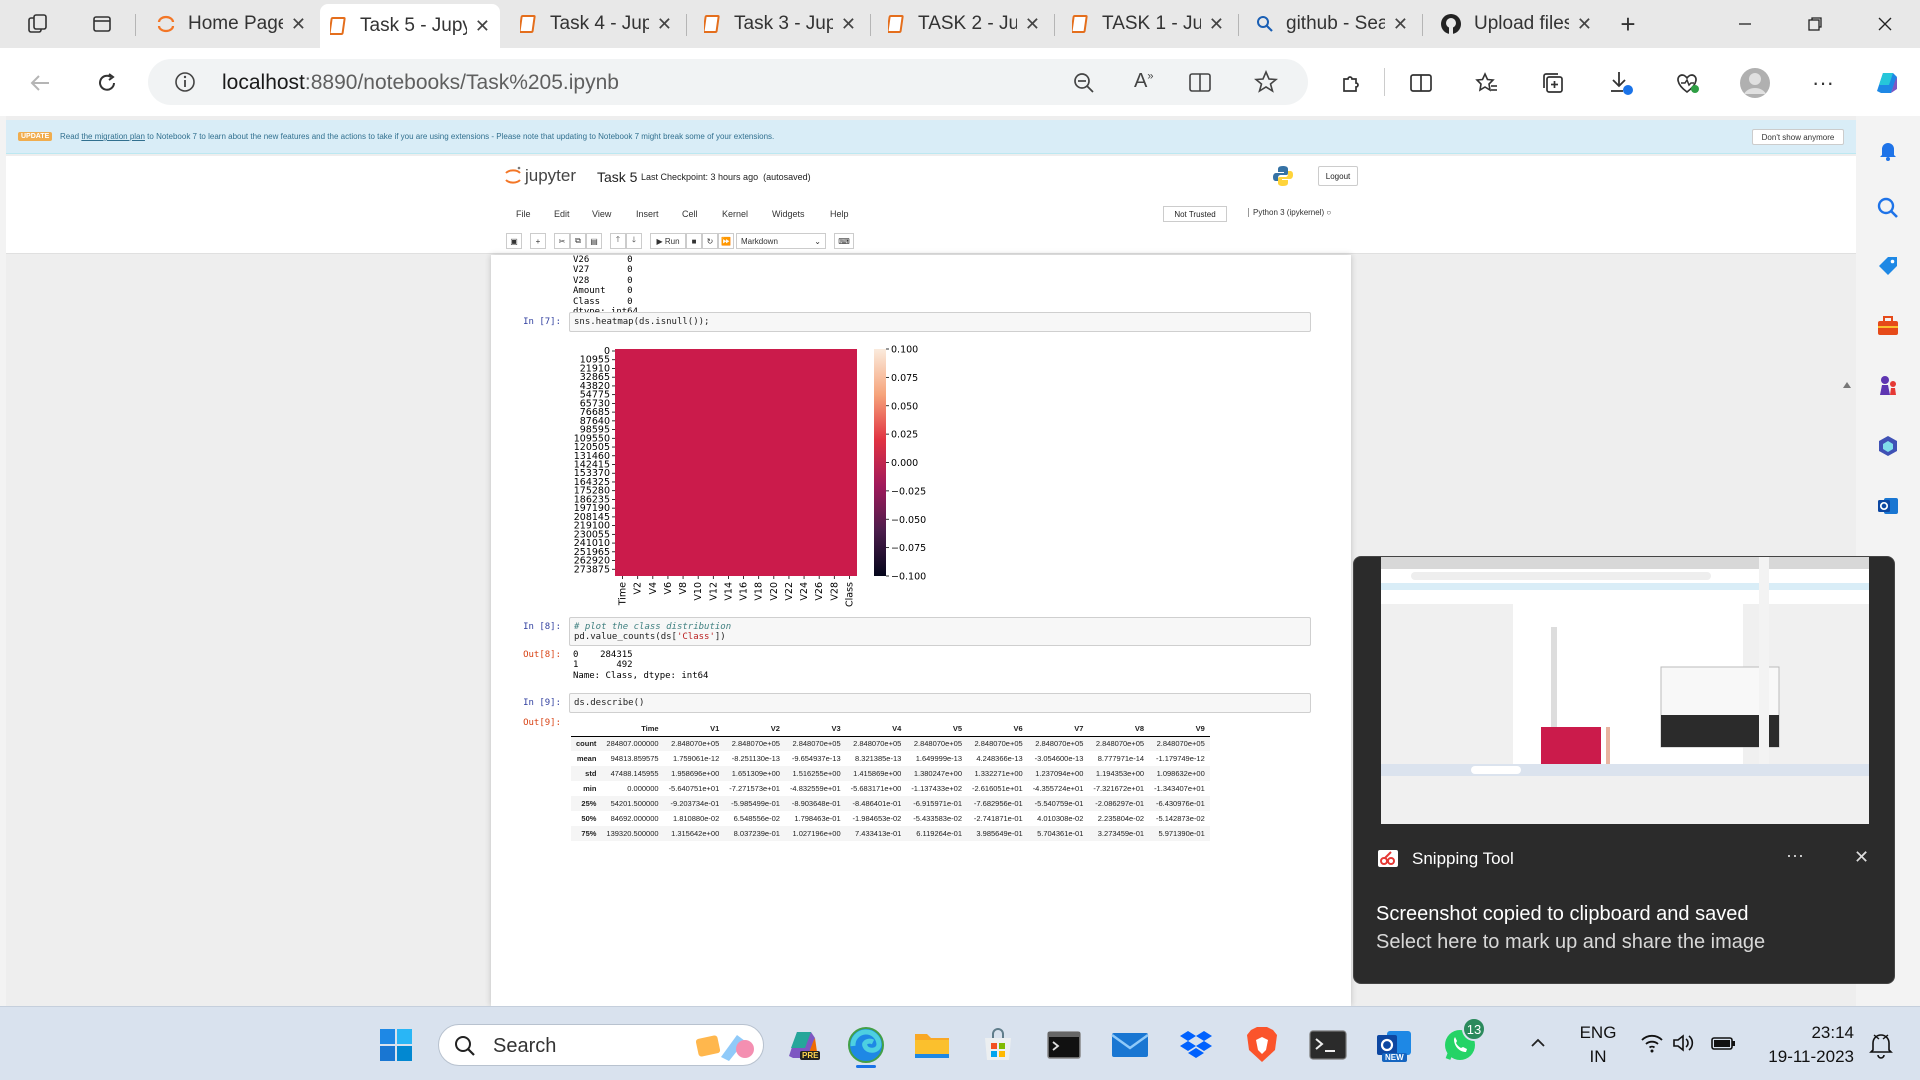 The width and height of the screenshot is (1920, 1080). Describe the element at coordinates (514, 241) in the screenshot. I see `save-icon: ▣` at that location.